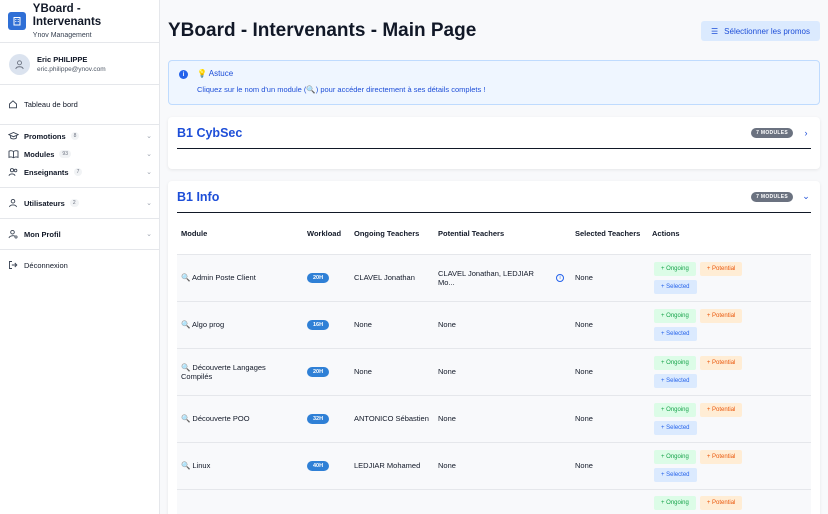  What do you see at coordinates (494, 197) in the screenshot?
I see `promo-header: B1 Info 7 MODULES ⌄` at bounding box center [494, 197].